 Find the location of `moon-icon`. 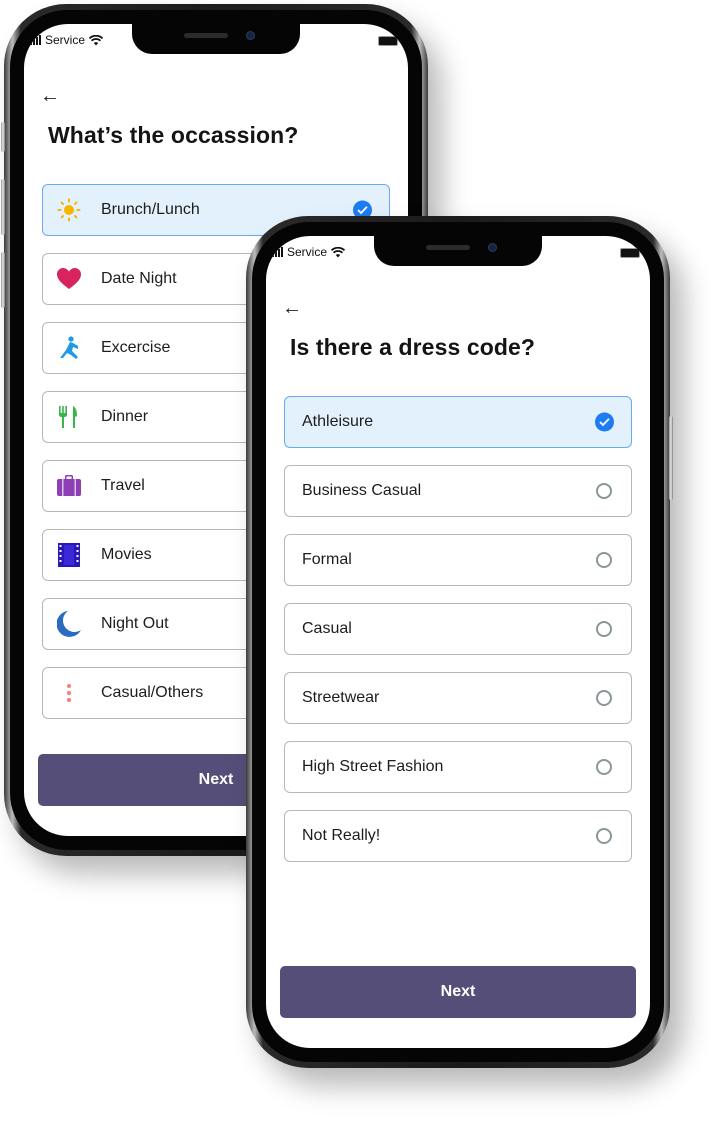

moon-icon is located at coordinates (69, 624).